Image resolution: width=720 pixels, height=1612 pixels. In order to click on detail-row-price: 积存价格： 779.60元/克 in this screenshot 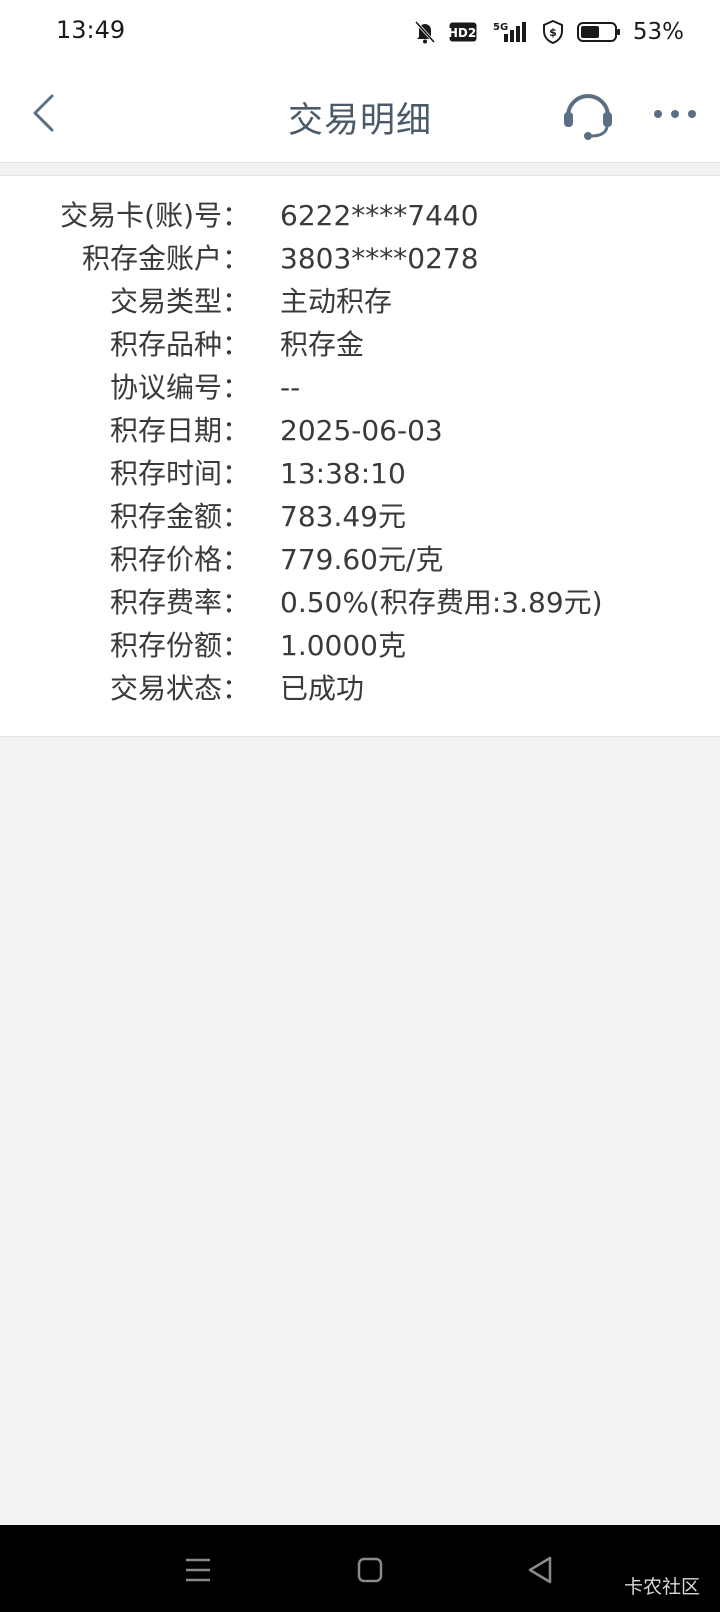, I will do `click(360, 560)`.